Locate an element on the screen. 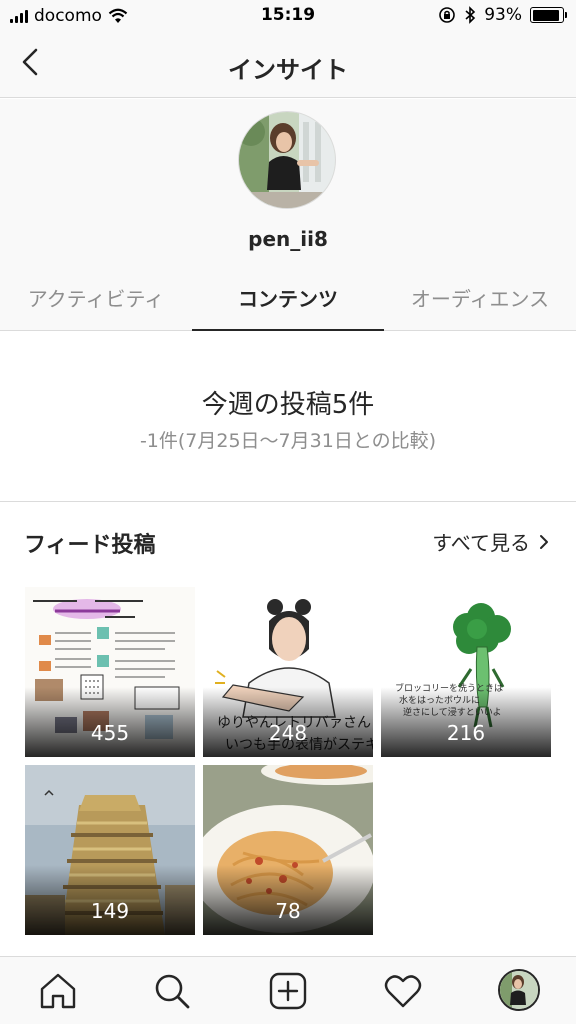 Image resolution: width=576 pixels, height=1024 pixels. avatar-photo is located at coordinates (287, 160).